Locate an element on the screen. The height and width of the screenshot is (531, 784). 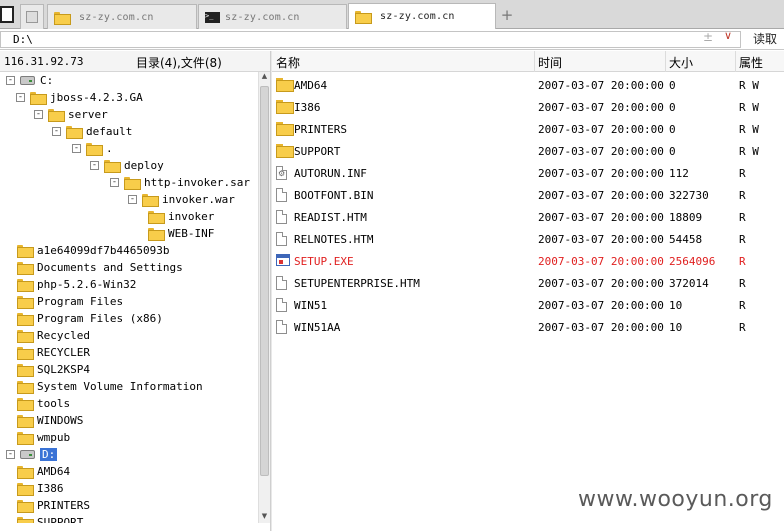
tree-node: - http-invoker.sar is located at coordinates (180, 182).